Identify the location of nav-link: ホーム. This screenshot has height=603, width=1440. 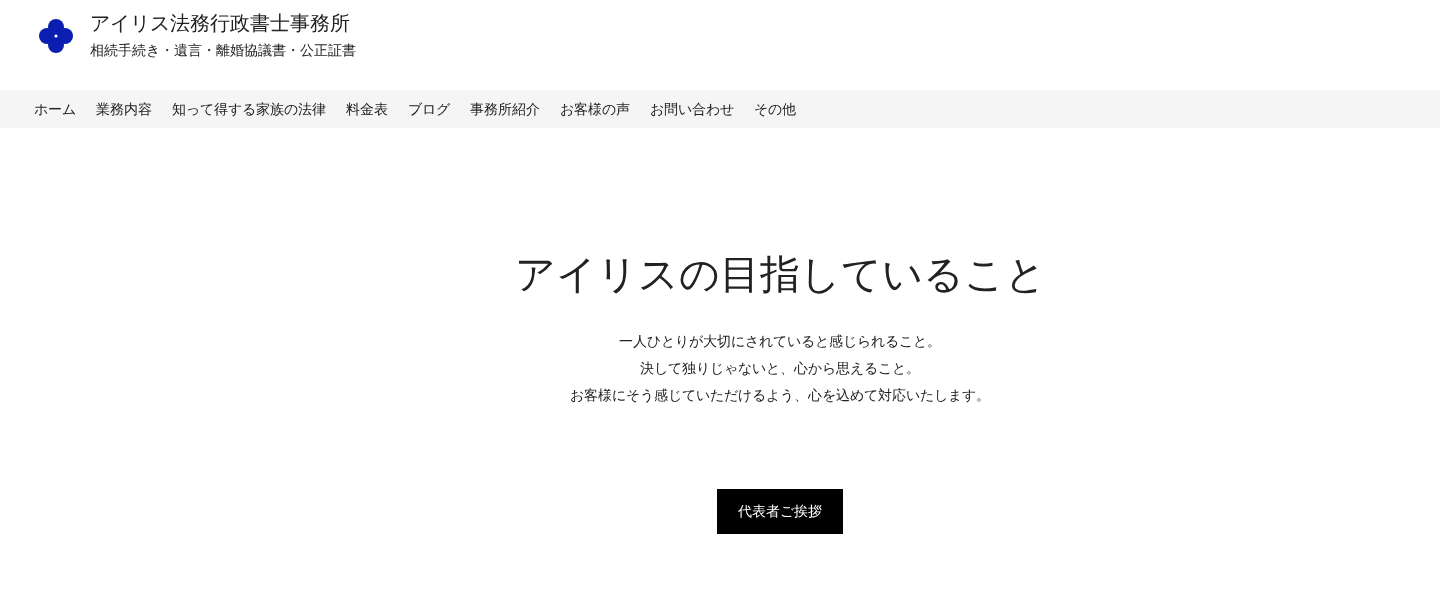
(55, 109).